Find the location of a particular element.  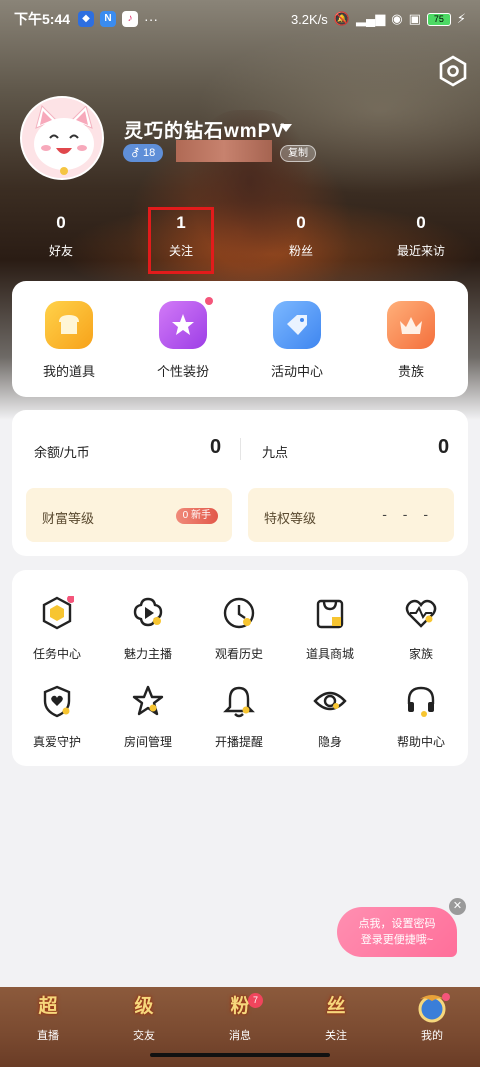

avatar is located at coordinates (62, 138).